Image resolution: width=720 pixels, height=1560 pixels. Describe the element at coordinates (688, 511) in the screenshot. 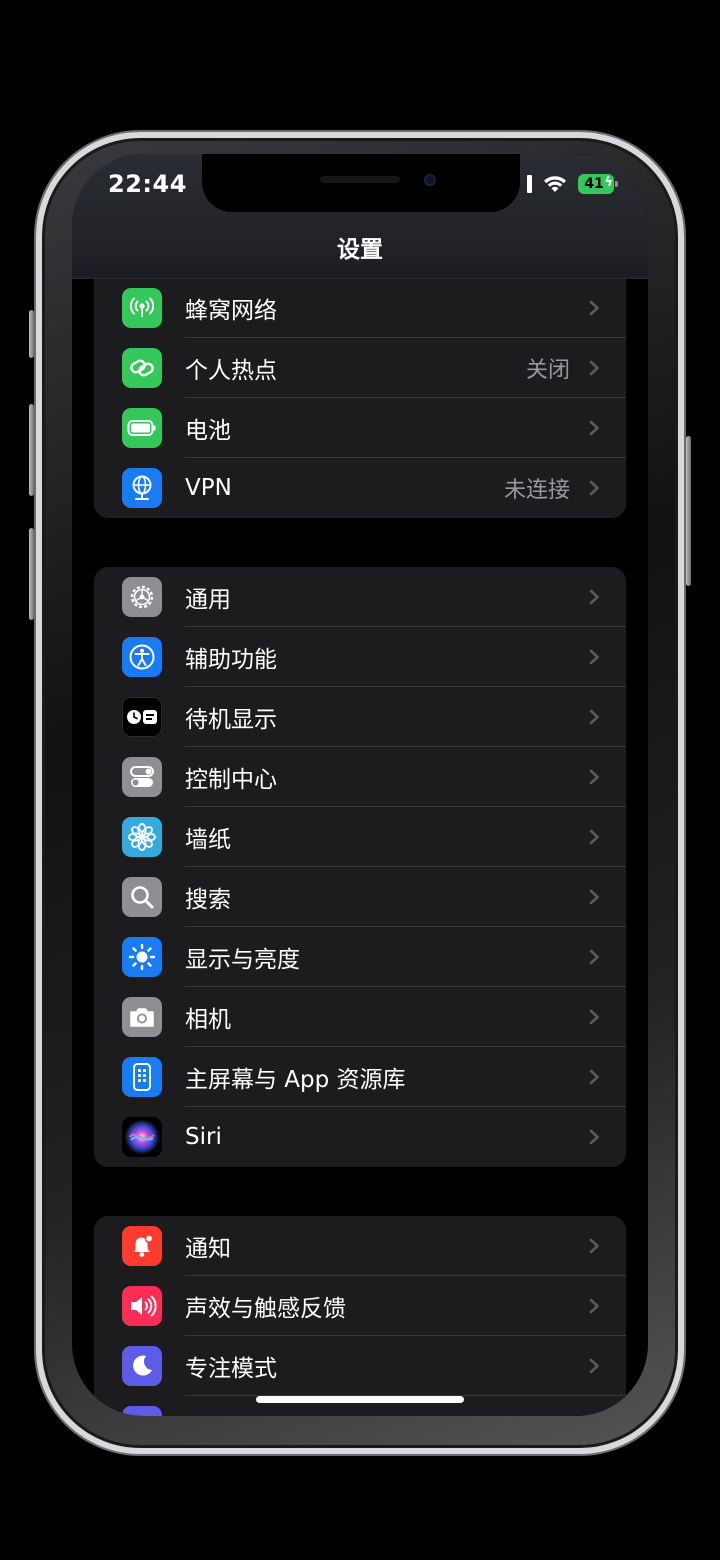

I see `power-button` at that location.